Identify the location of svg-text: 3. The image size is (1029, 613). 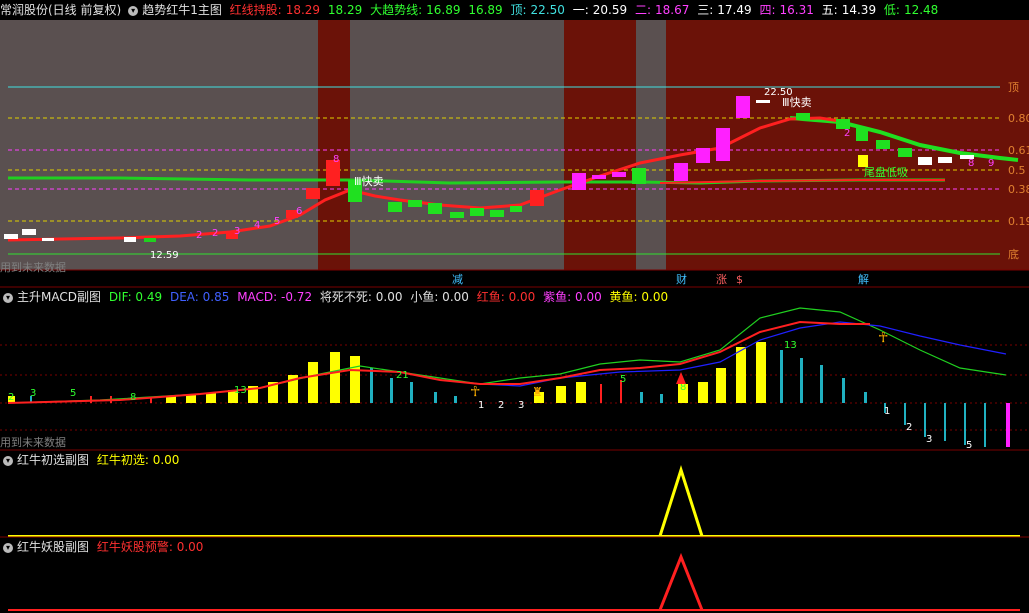
(237, 231).